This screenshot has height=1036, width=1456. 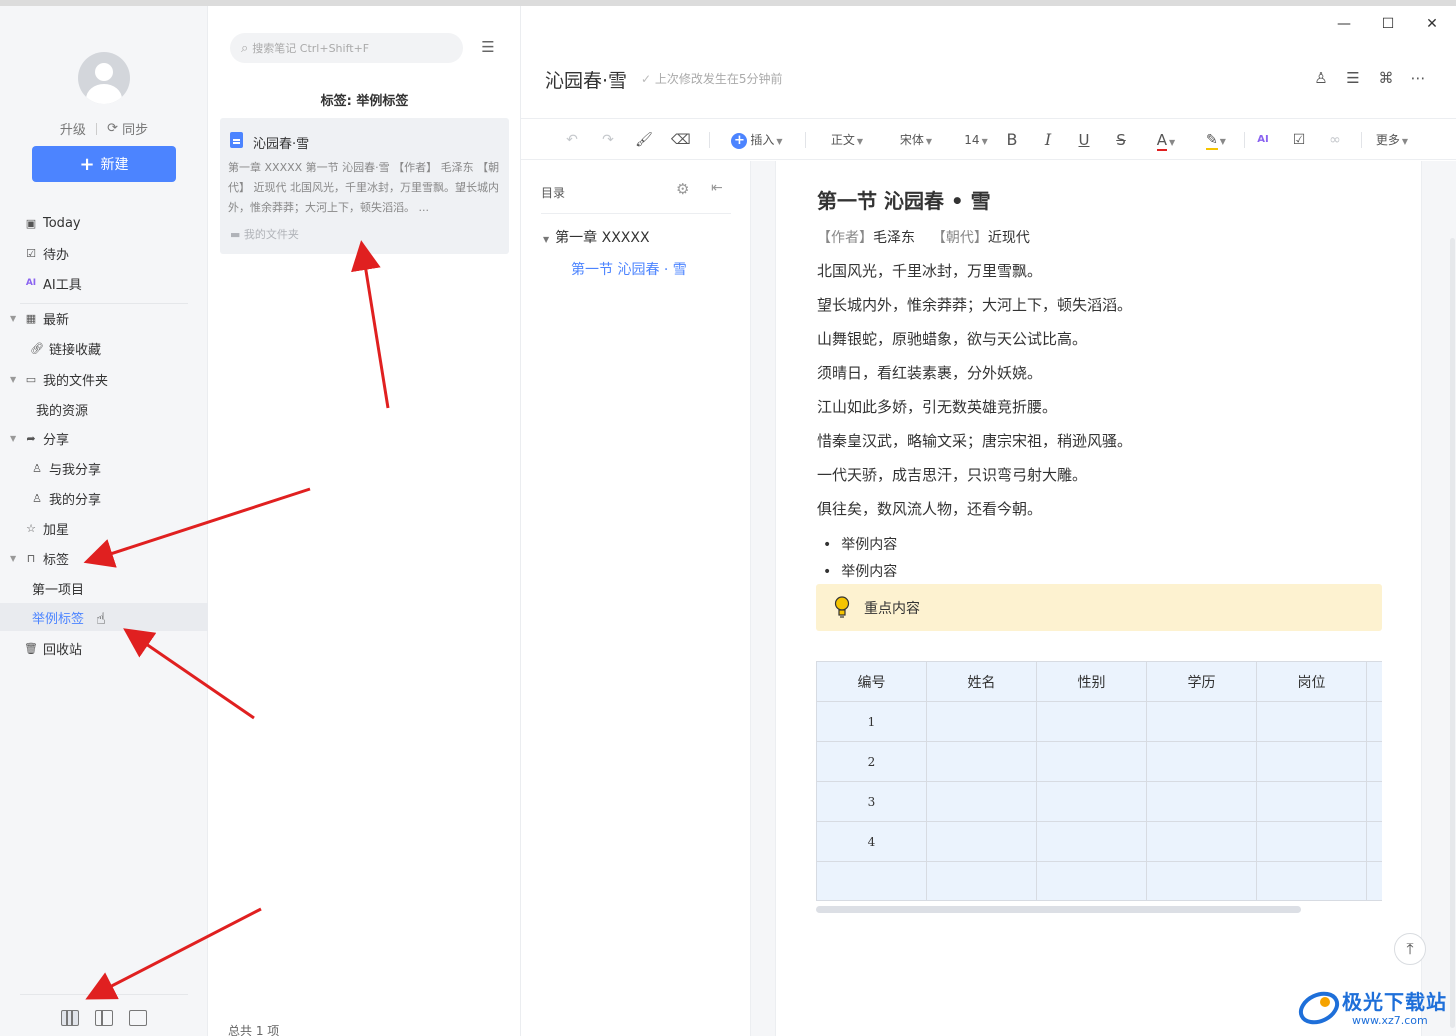 What do you see at coordinates (1432, 24) in the screenshot?
I see `close-icon: ✕` at bounding box center [1432, 24].